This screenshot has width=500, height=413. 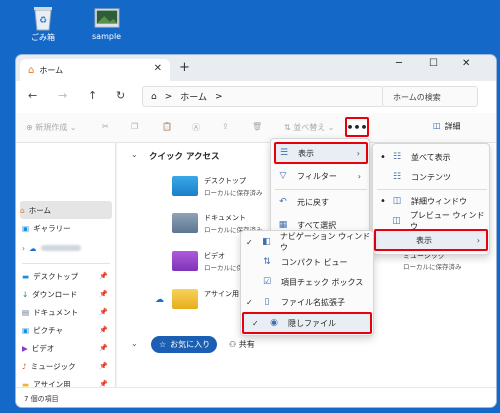 What do you see at coordinates (56, 276) in the screenshot?
I see `sidebar-item-label: デスクトップ` at bounding box center [56, 276].